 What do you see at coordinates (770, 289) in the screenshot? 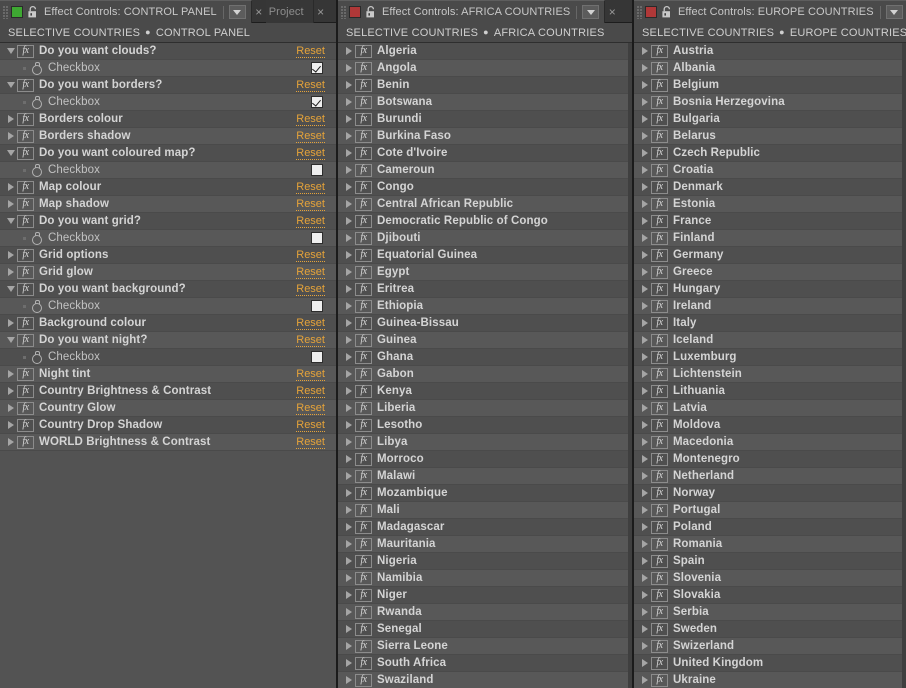
I see `effect-row: fx Hungary` at bounding box center [770, 289].